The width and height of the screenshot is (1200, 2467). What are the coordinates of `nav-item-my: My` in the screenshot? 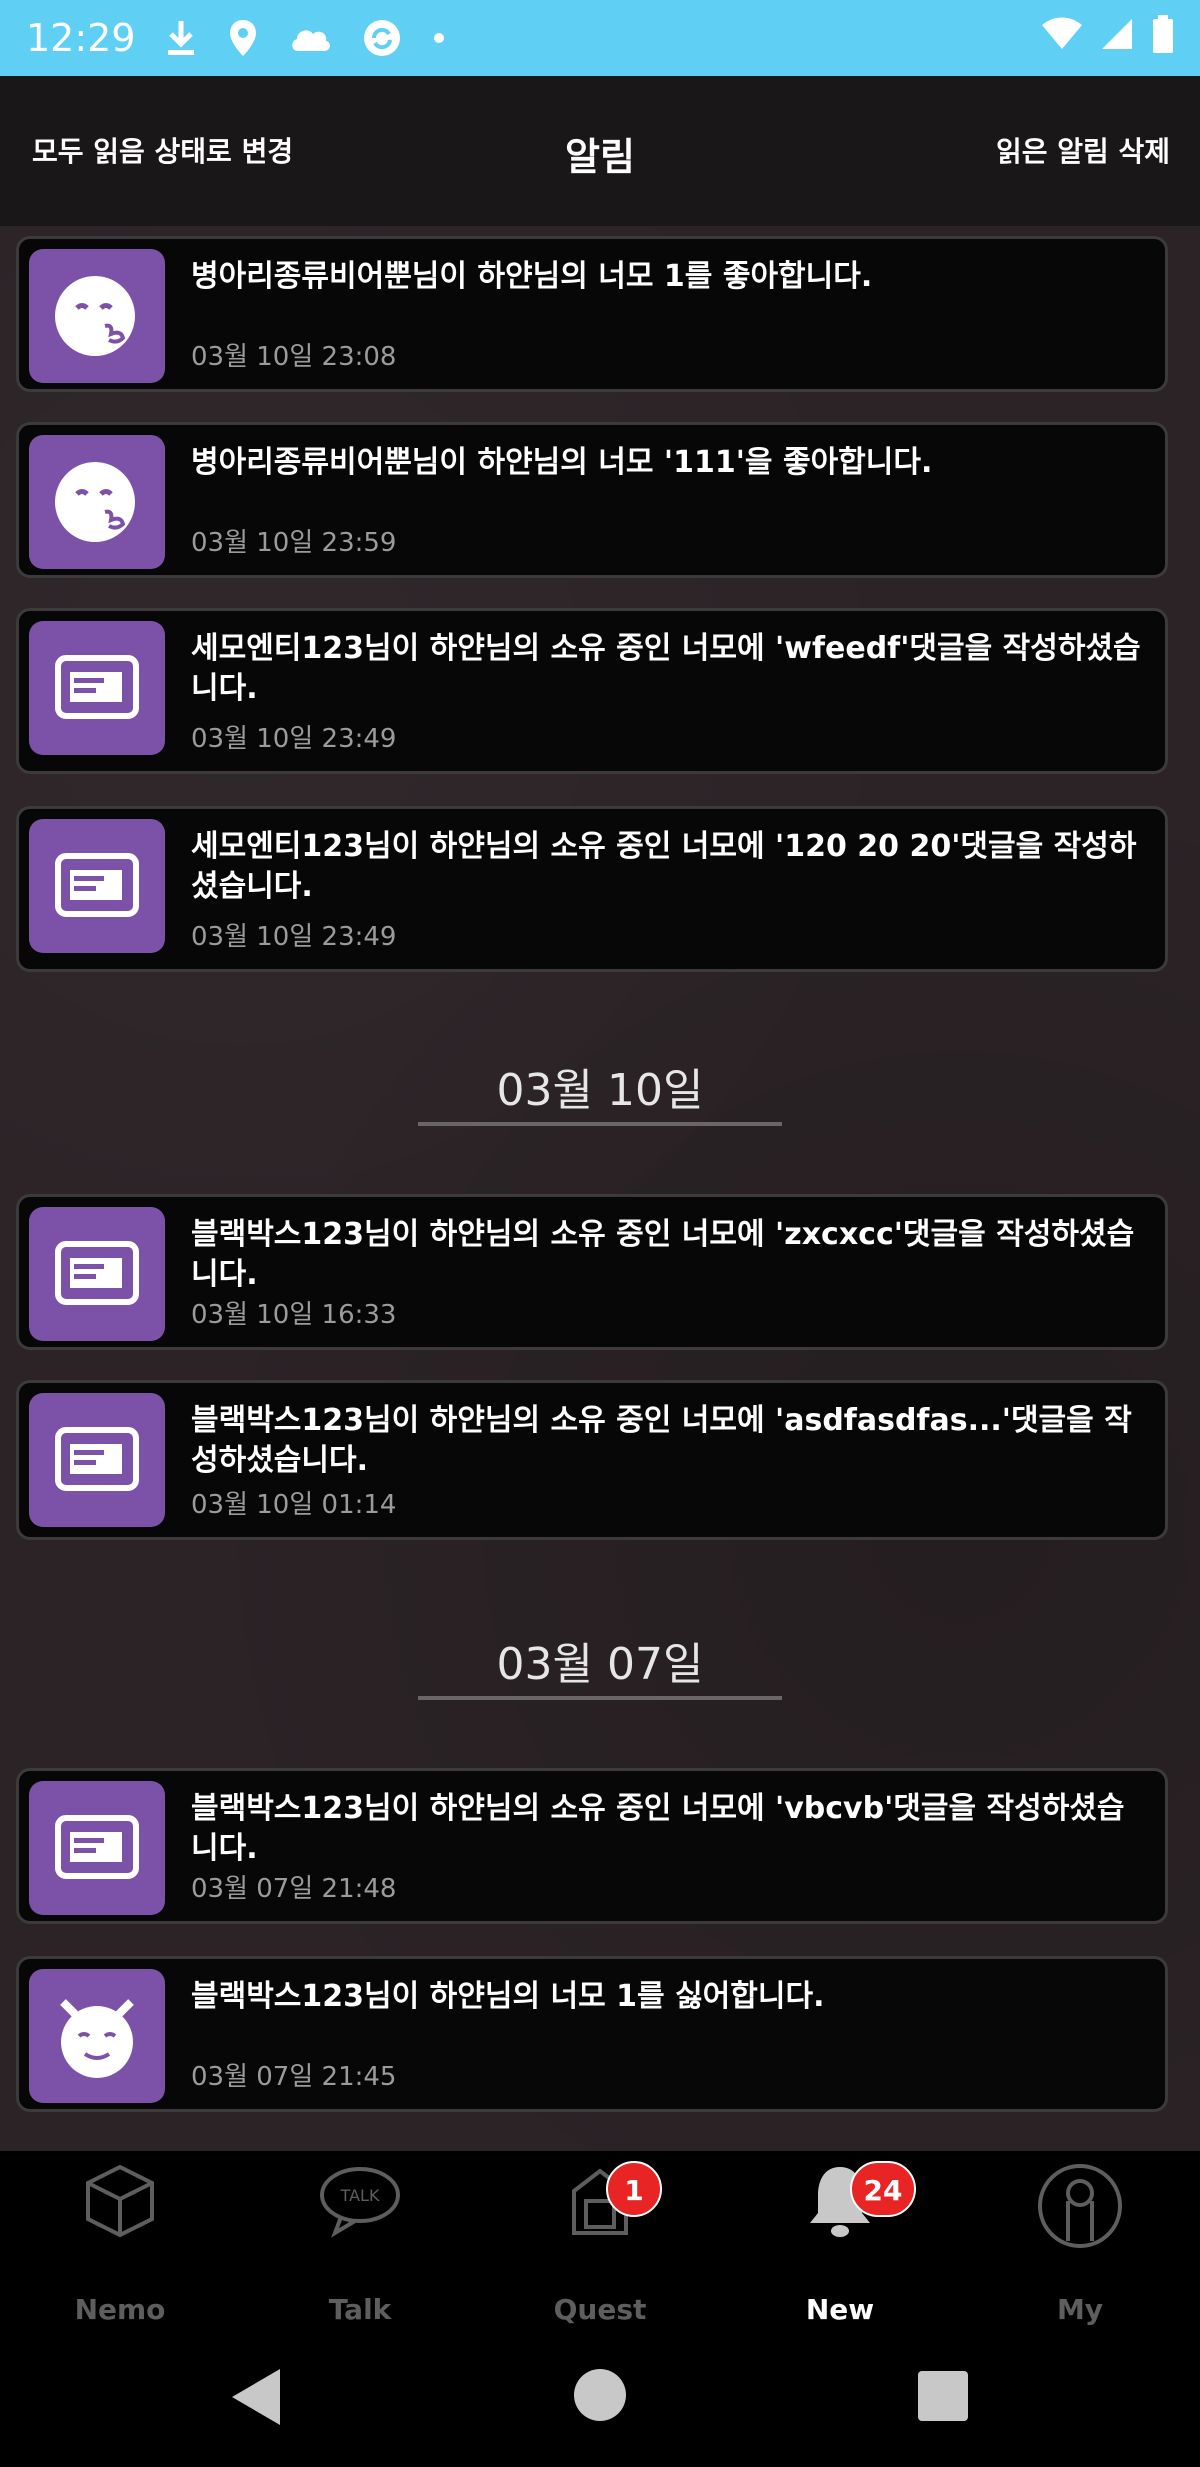 It's located at (1080, 2243).